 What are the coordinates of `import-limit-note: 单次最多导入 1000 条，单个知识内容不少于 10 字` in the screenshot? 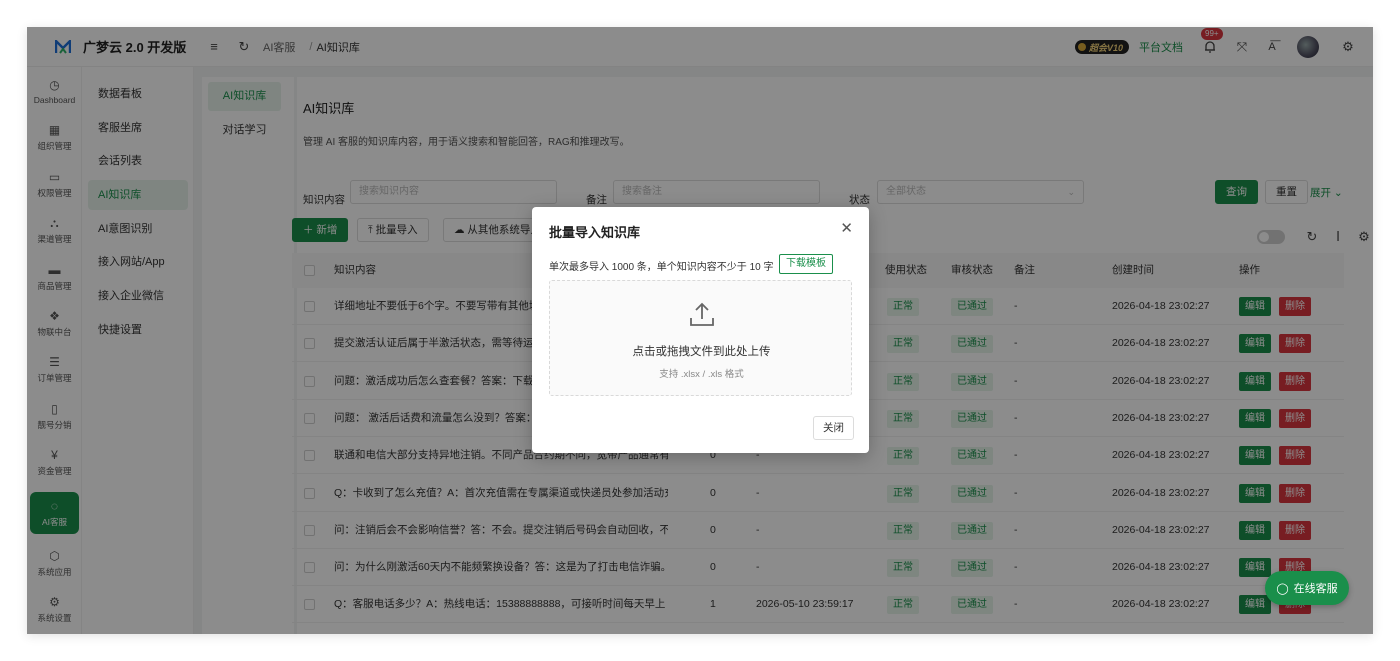 It's located at (661, 267).